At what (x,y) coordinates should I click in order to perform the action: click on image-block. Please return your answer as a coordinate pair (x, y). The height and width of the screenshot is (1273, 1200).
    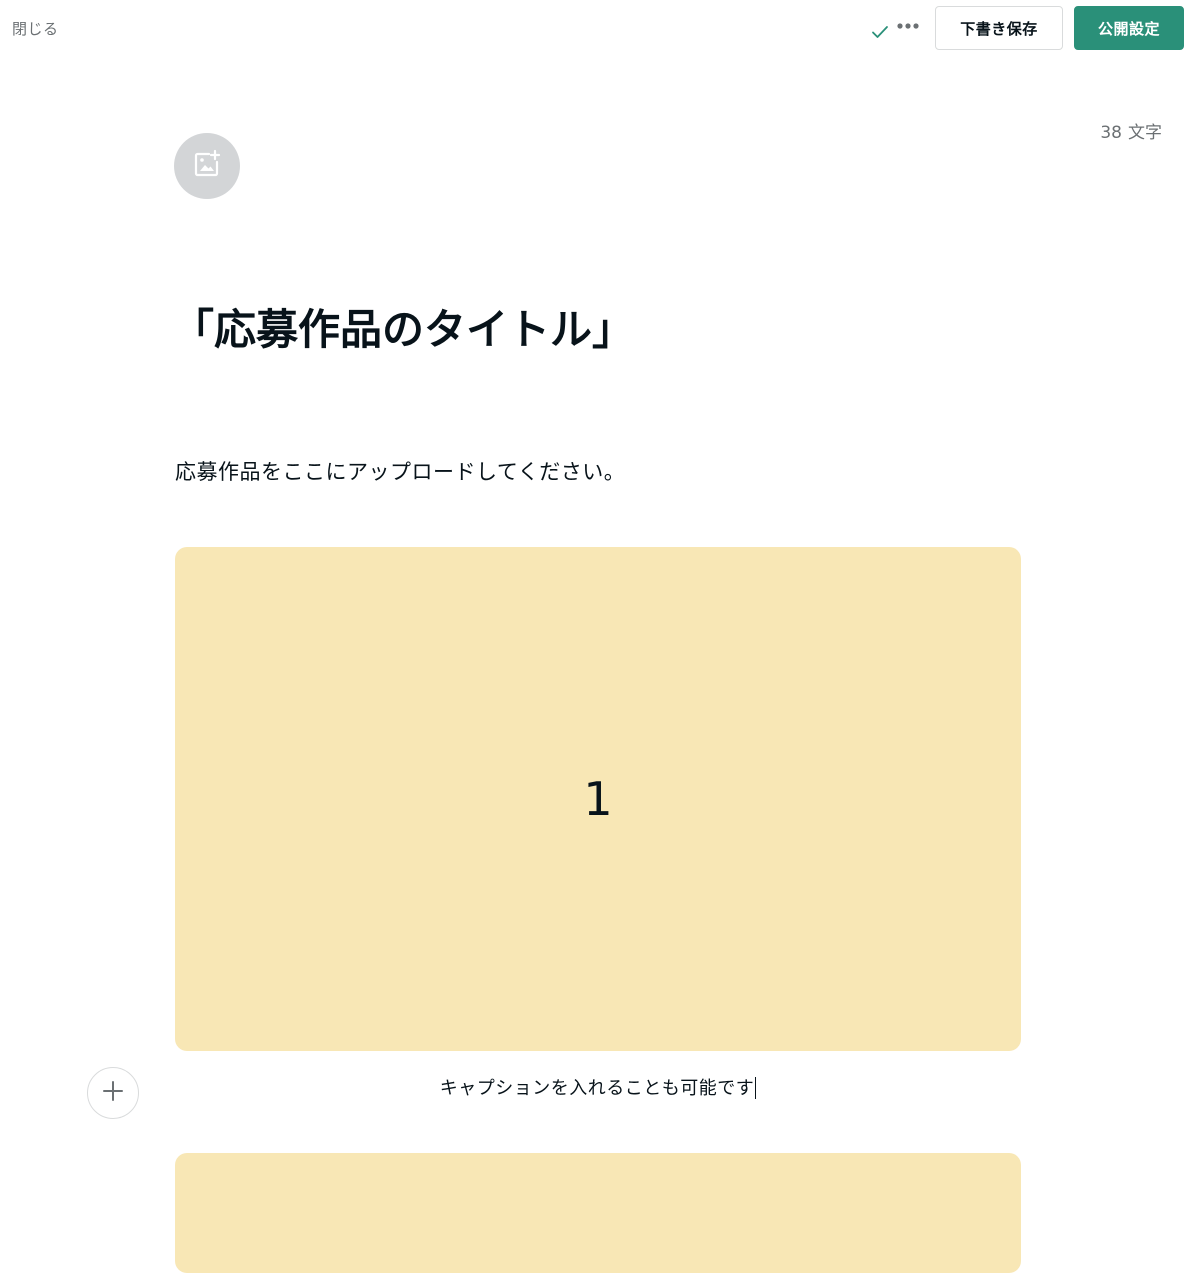
    Looking at the image, I should click on (598, 1213).